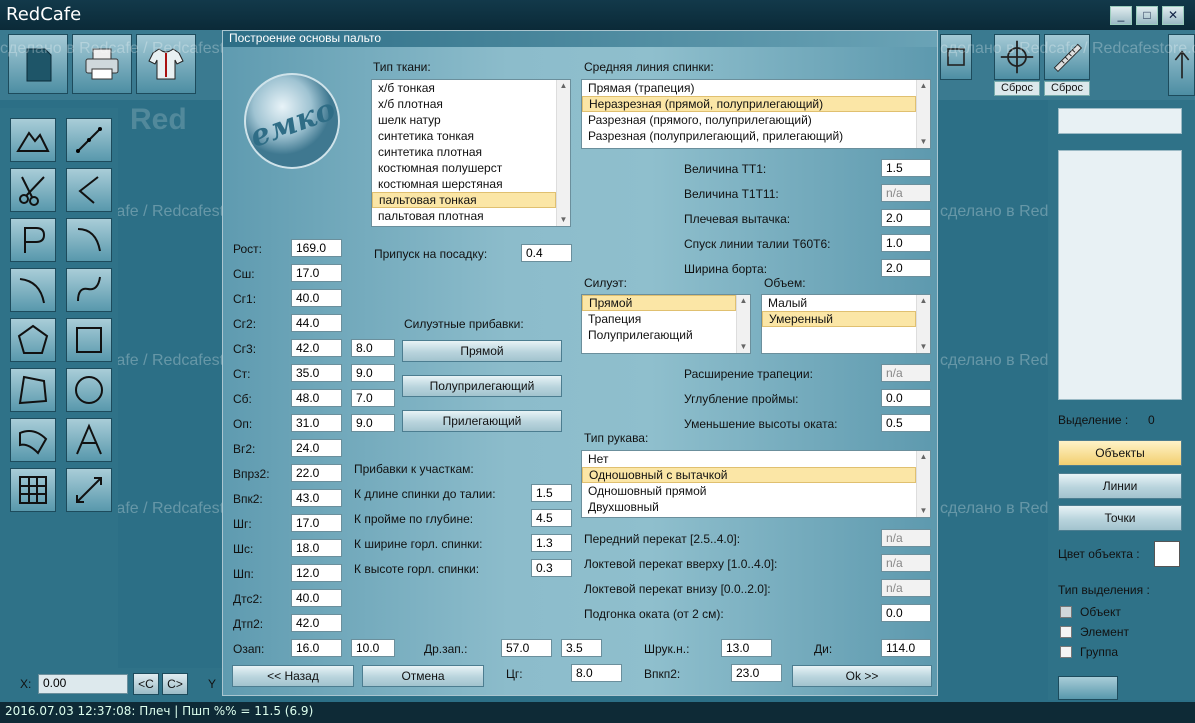  I want to click on tool-angle, so click(89, 190).